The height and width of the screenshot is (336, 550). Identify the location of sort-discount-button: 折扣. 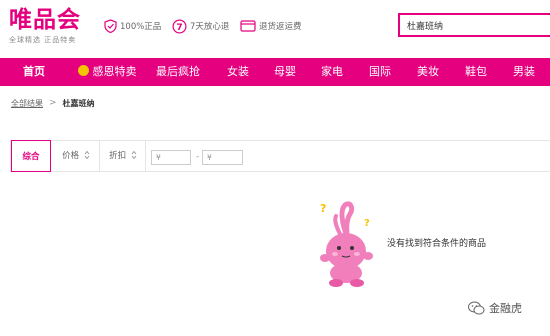
(123, 156).